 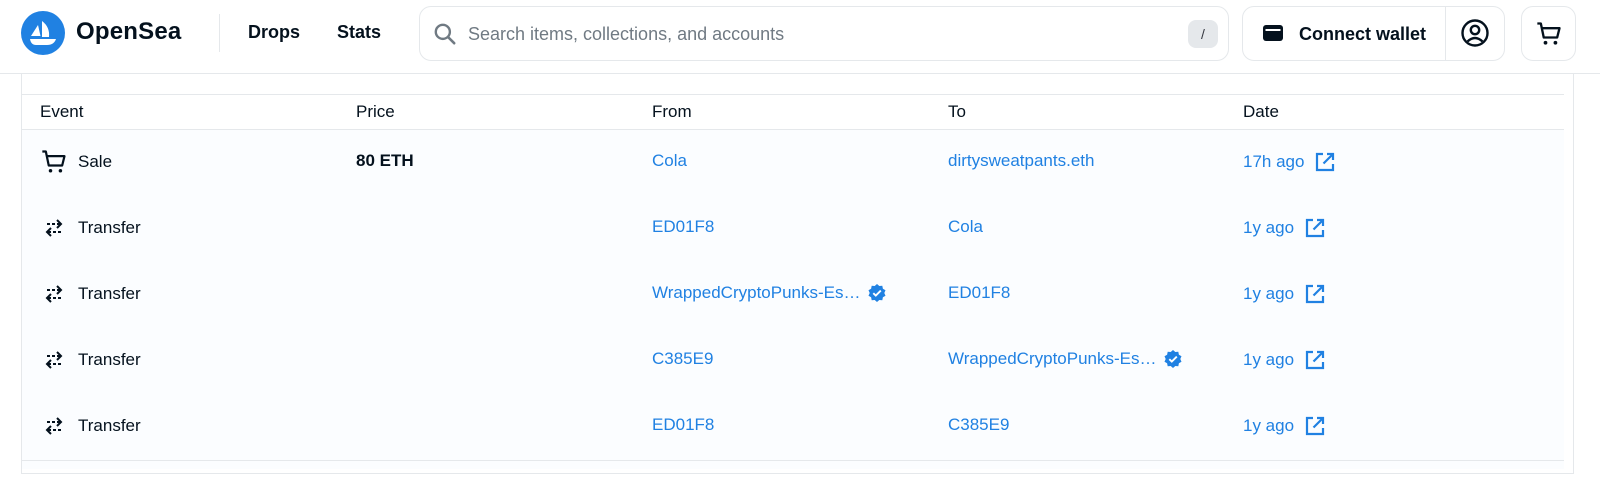 I want to click on column-header-to: To, so click(x=957, y=111).